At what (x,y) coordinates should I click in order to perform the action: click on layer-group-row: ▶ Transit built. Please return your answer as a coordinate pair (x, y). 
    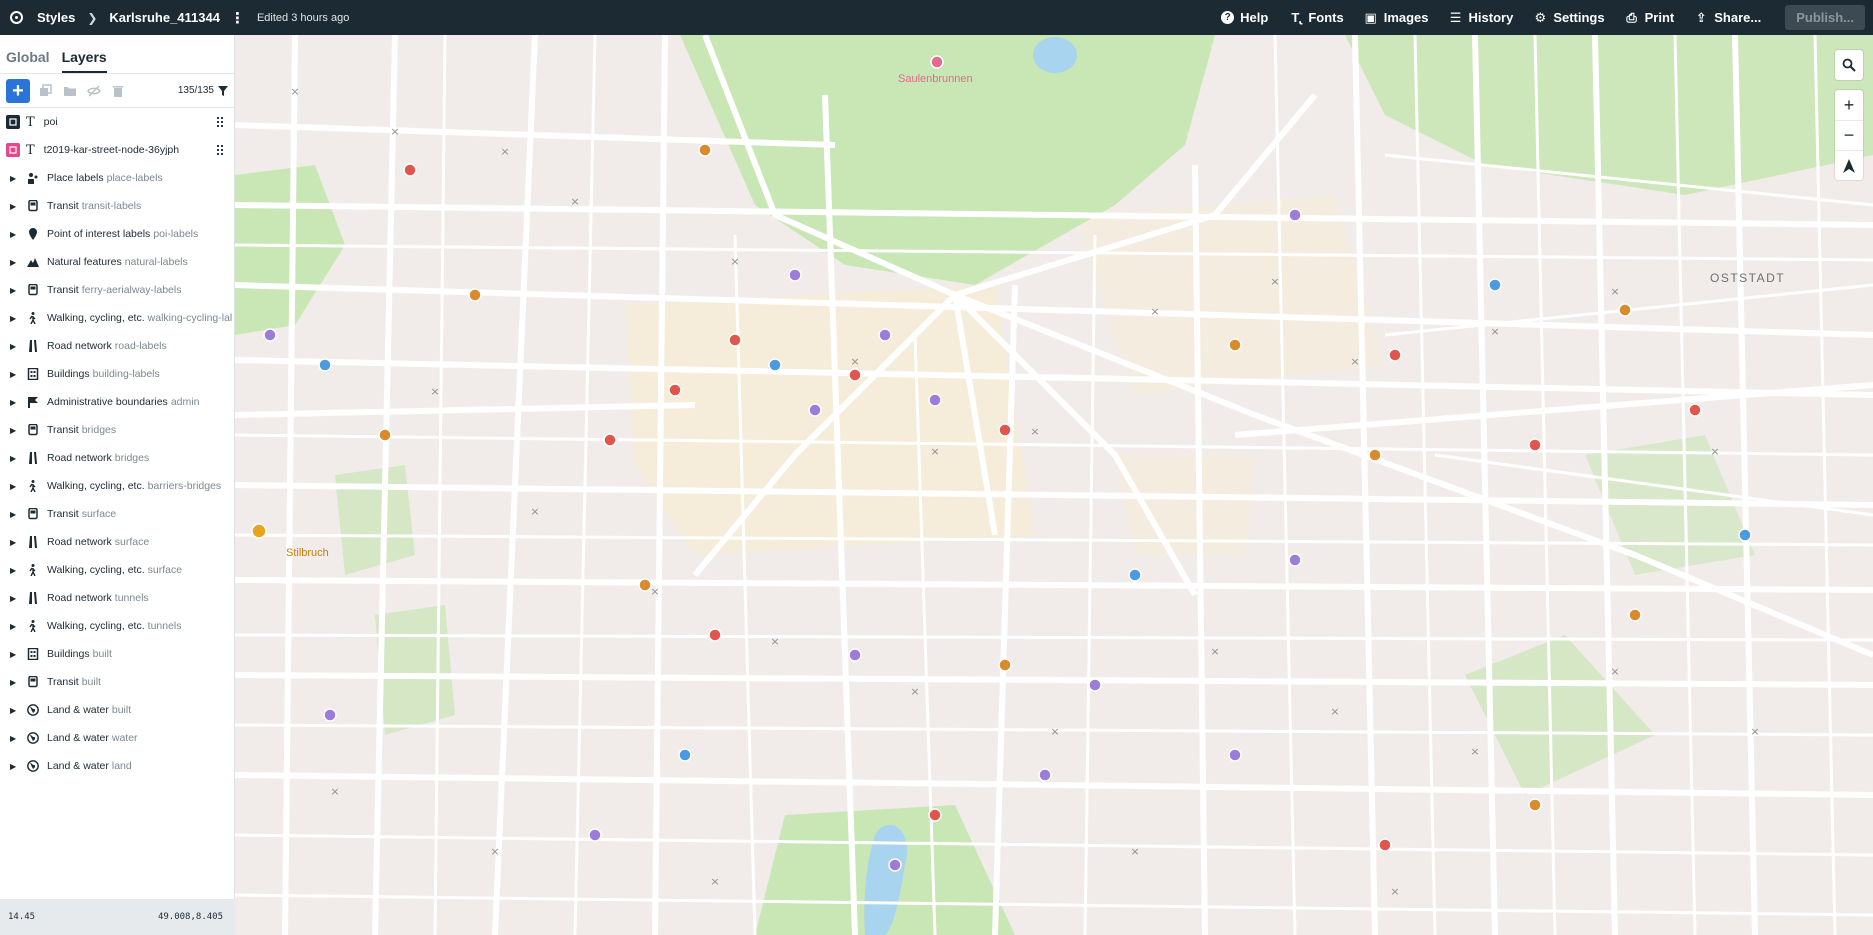
    Looking at the image, I should click on (117, 682).